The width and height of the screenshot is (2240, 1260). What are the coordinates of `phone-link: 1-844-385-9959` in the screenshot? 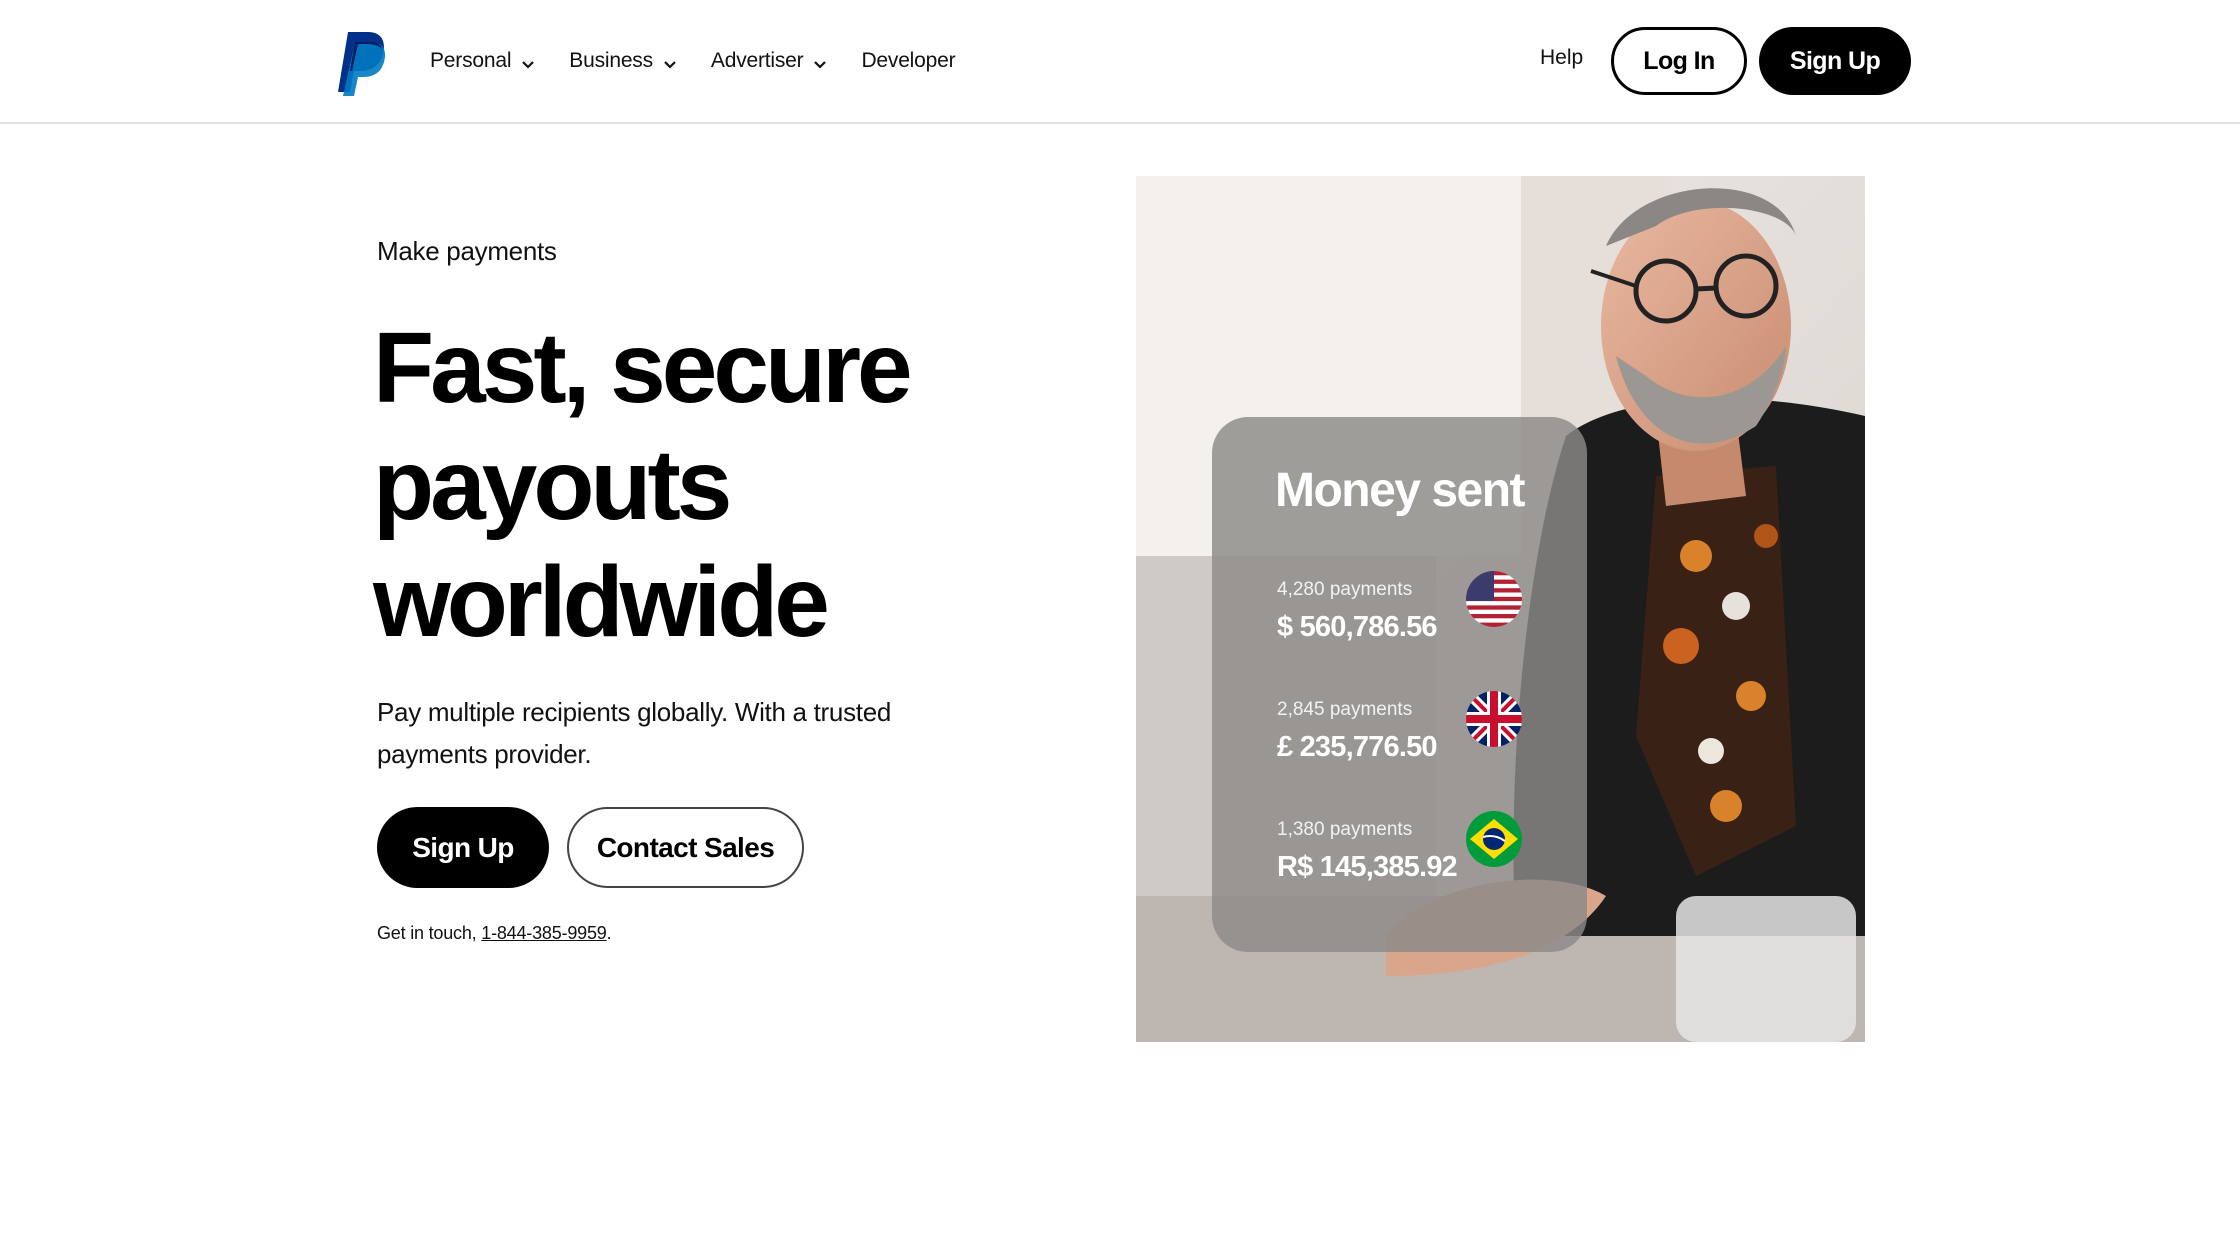 It's located at (544, 933).